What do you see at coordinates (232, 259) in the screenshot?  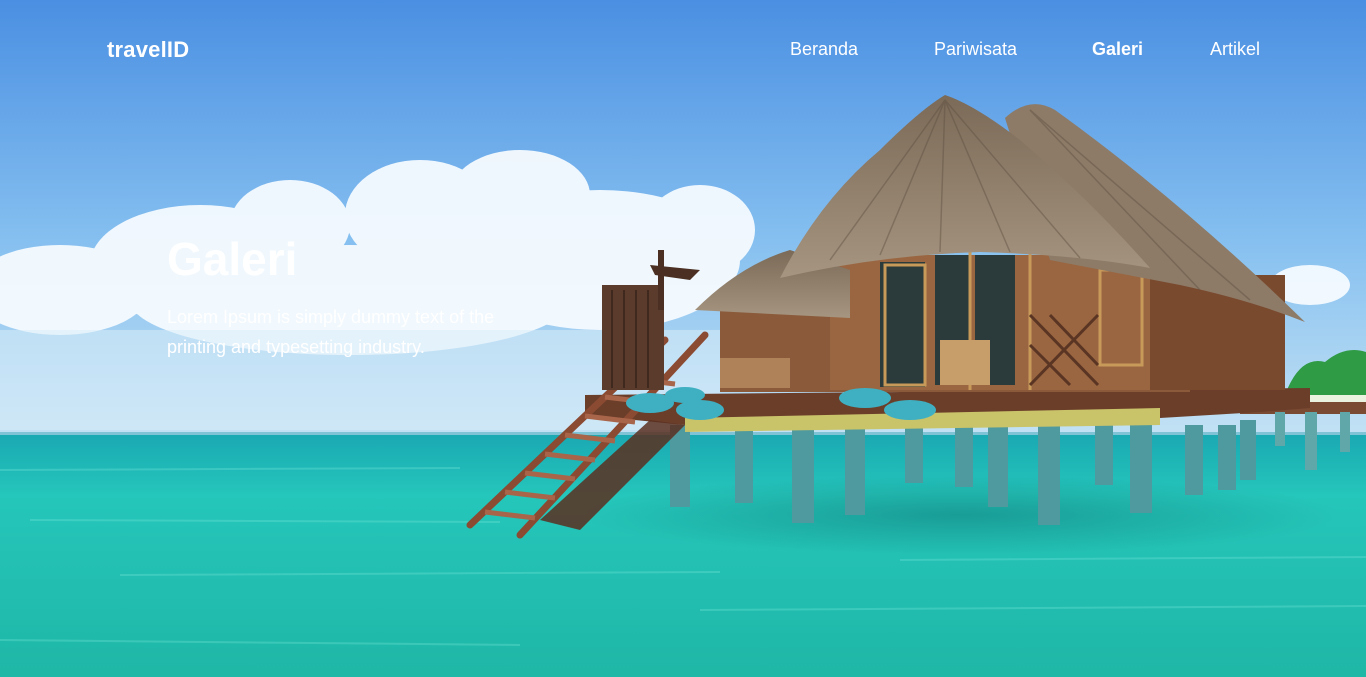 I see `hero-title: Galeri` at bounding box center [232, 259].